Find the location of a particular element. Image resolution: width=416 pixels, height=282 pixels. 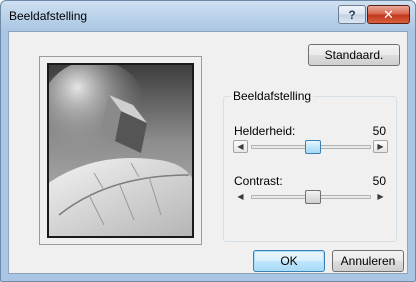

default-button-label: Standaard. is located at coordinates (354, 55).